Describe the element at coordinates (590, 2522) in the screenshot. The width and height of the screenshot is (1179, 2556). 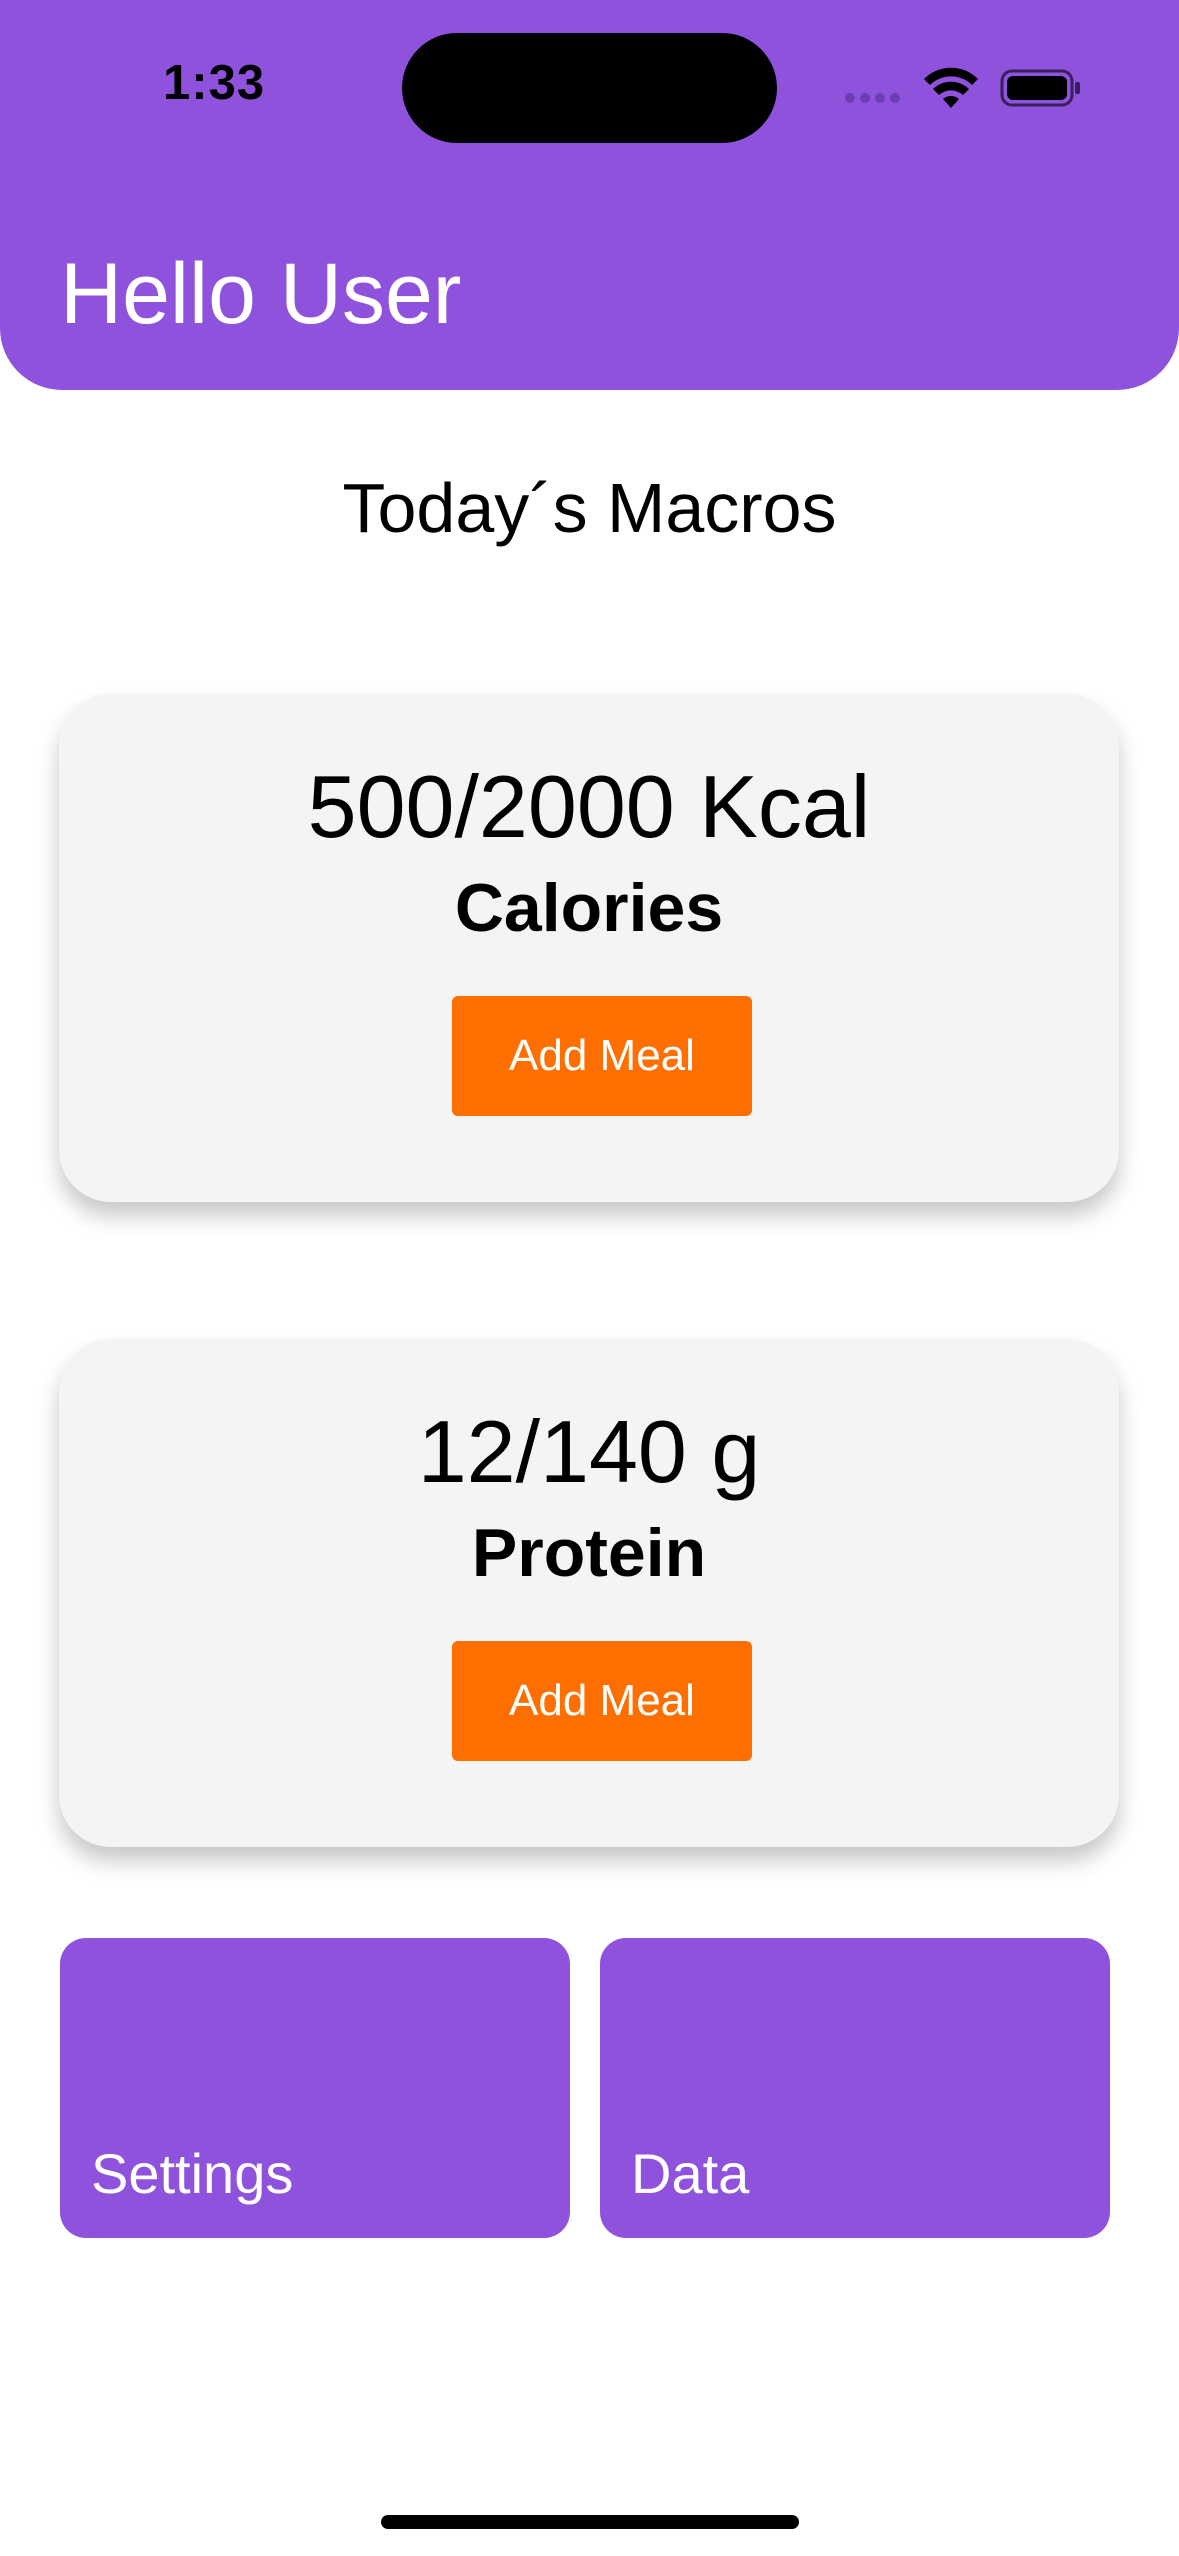
I see `home-indicator` at that location.